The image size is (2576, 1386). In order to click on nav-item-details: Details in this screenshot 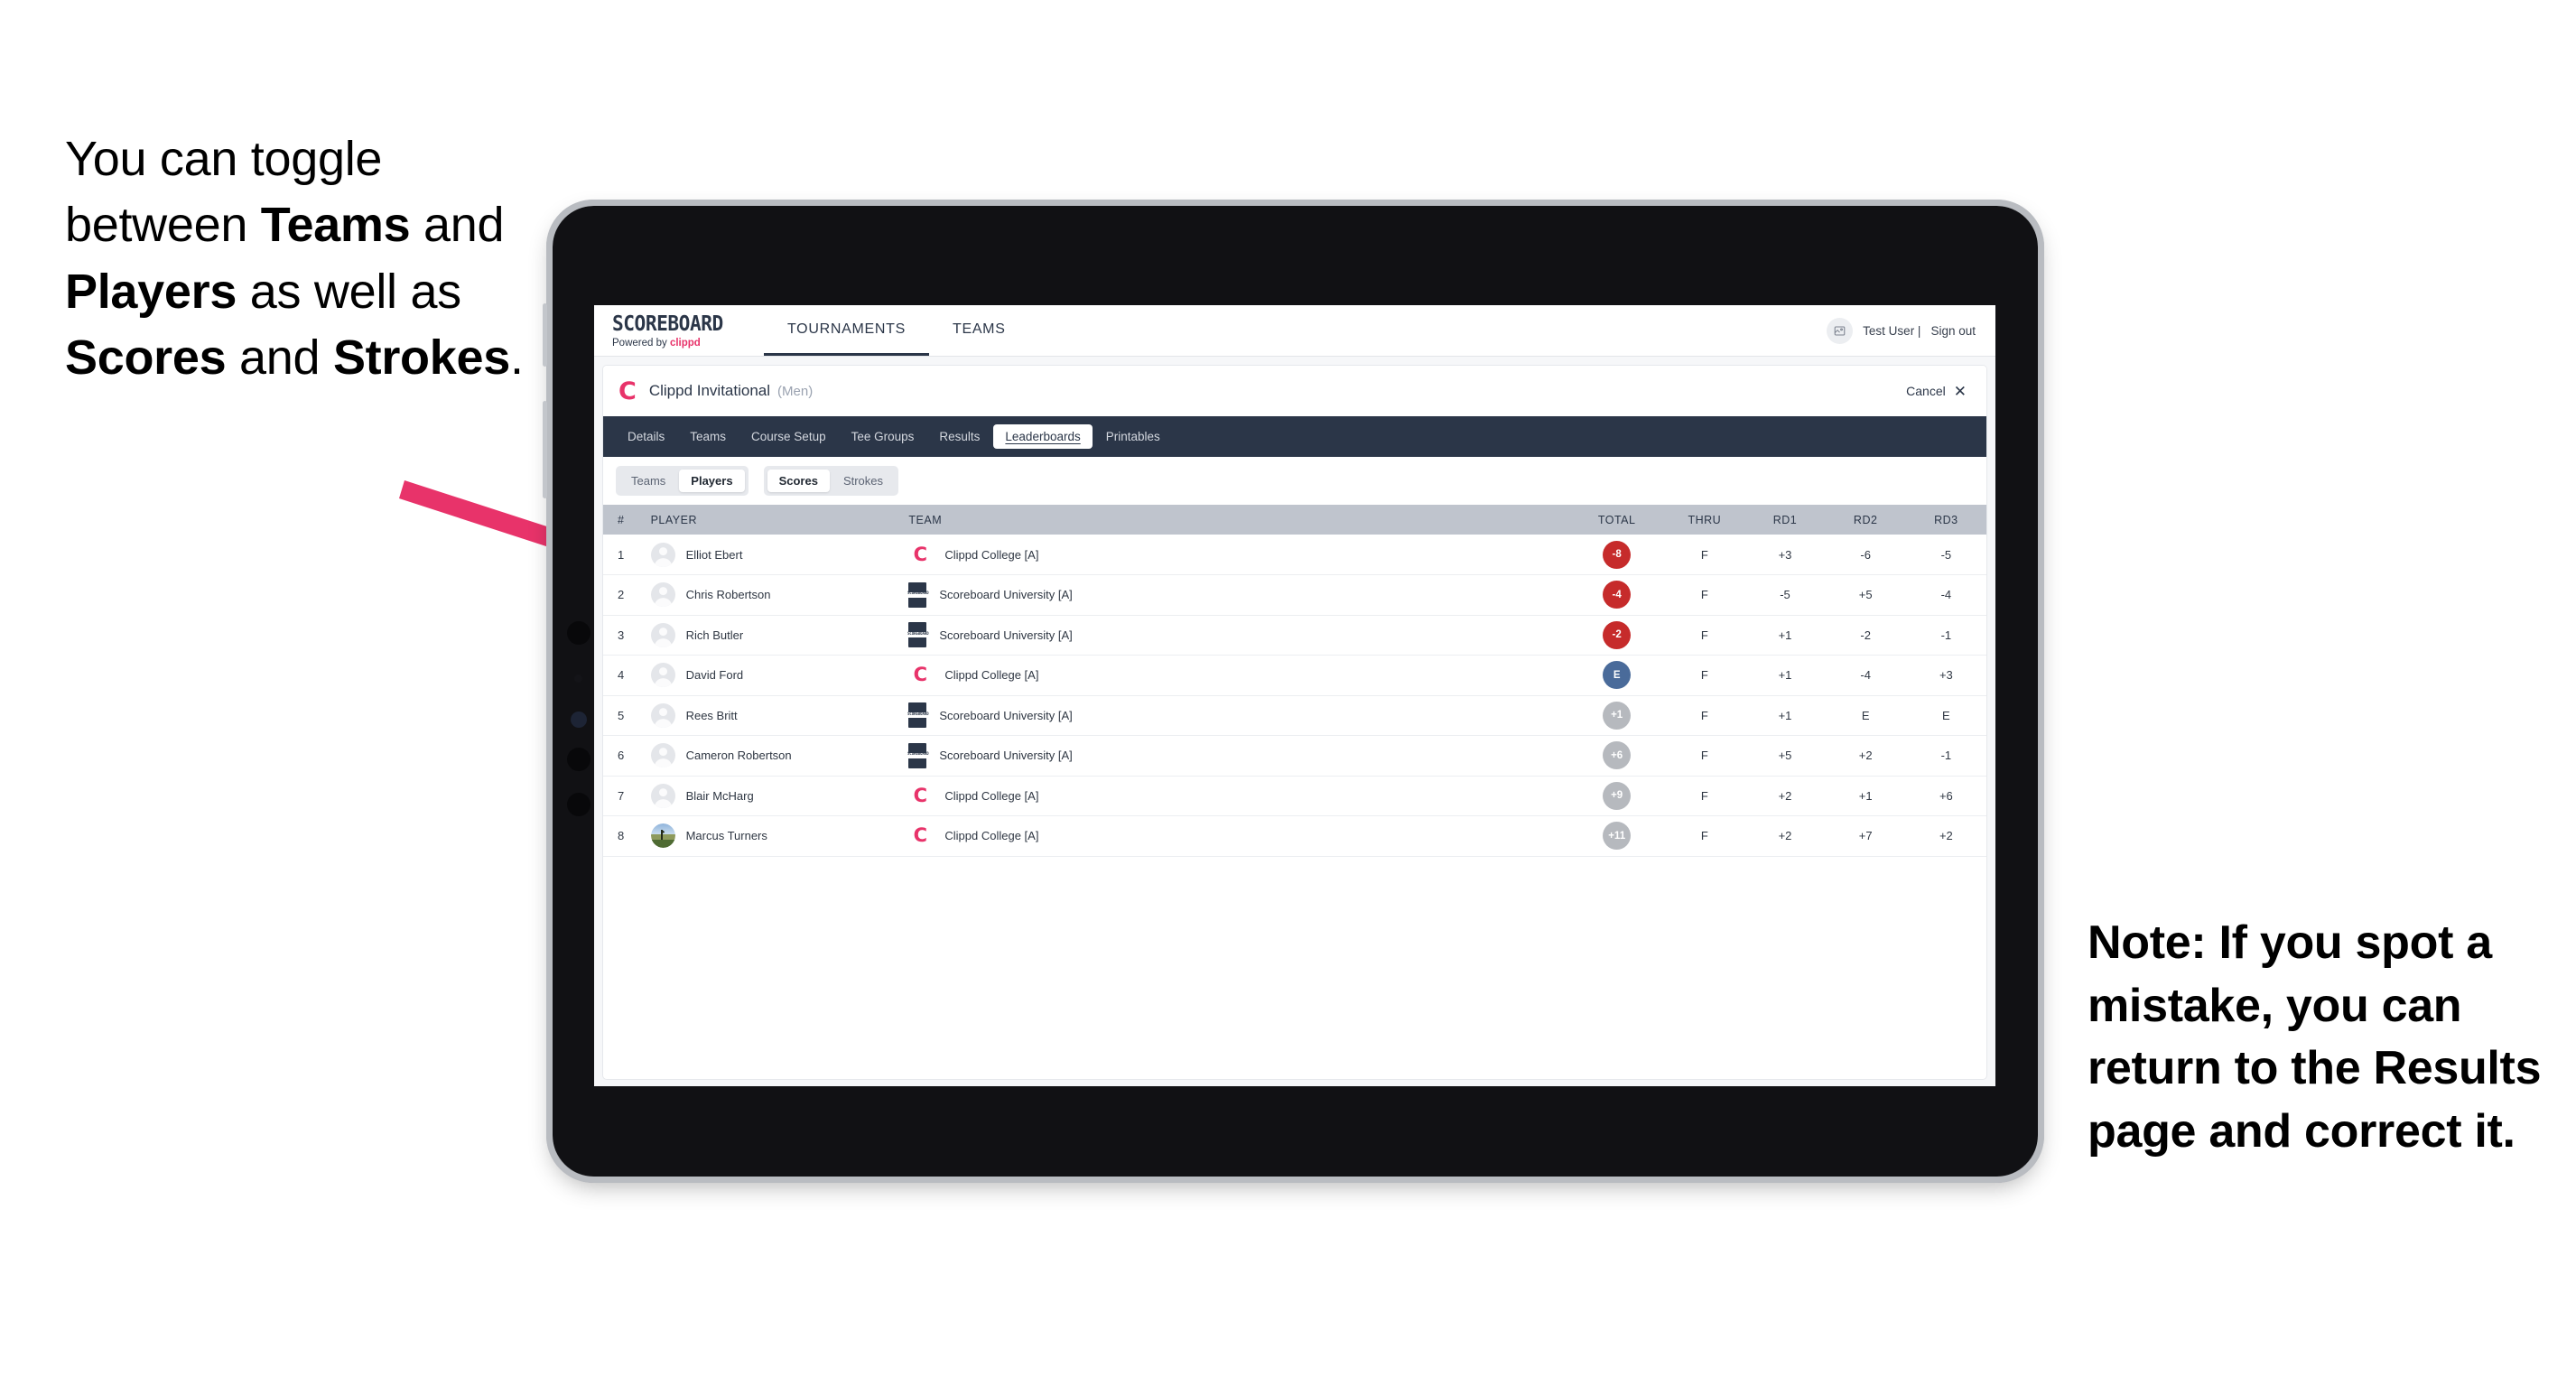, I will do `click(646, 436)`.